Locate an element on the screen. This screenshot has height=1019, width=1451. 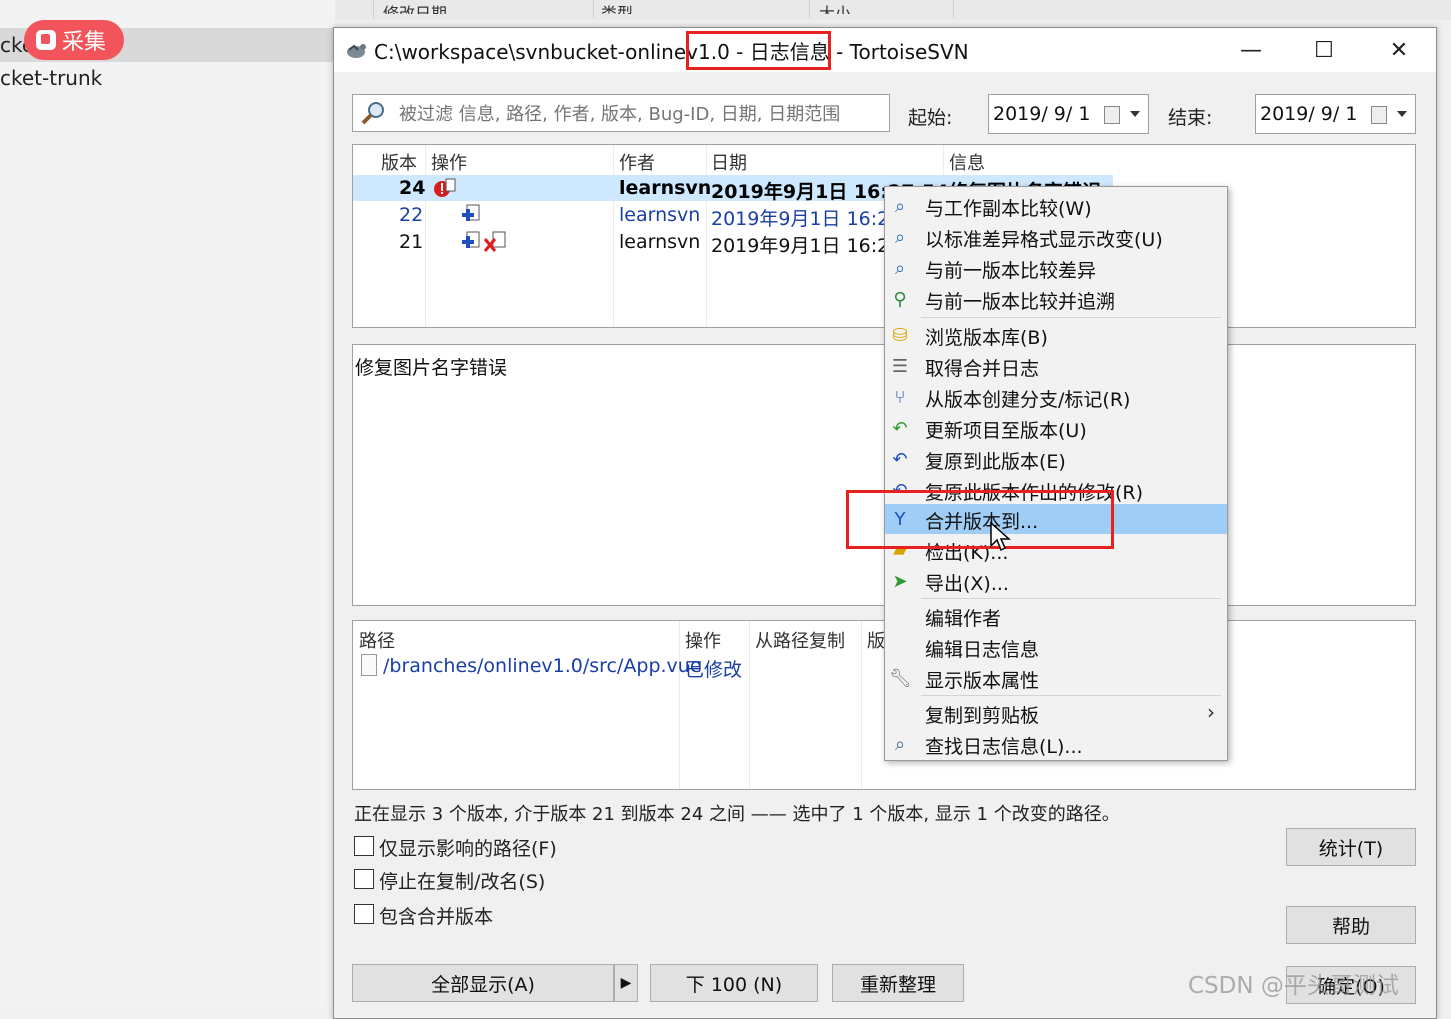
menu-revert-to-revision: ↶ 复原到此版本(E) is located at coordinates (1056, 459).